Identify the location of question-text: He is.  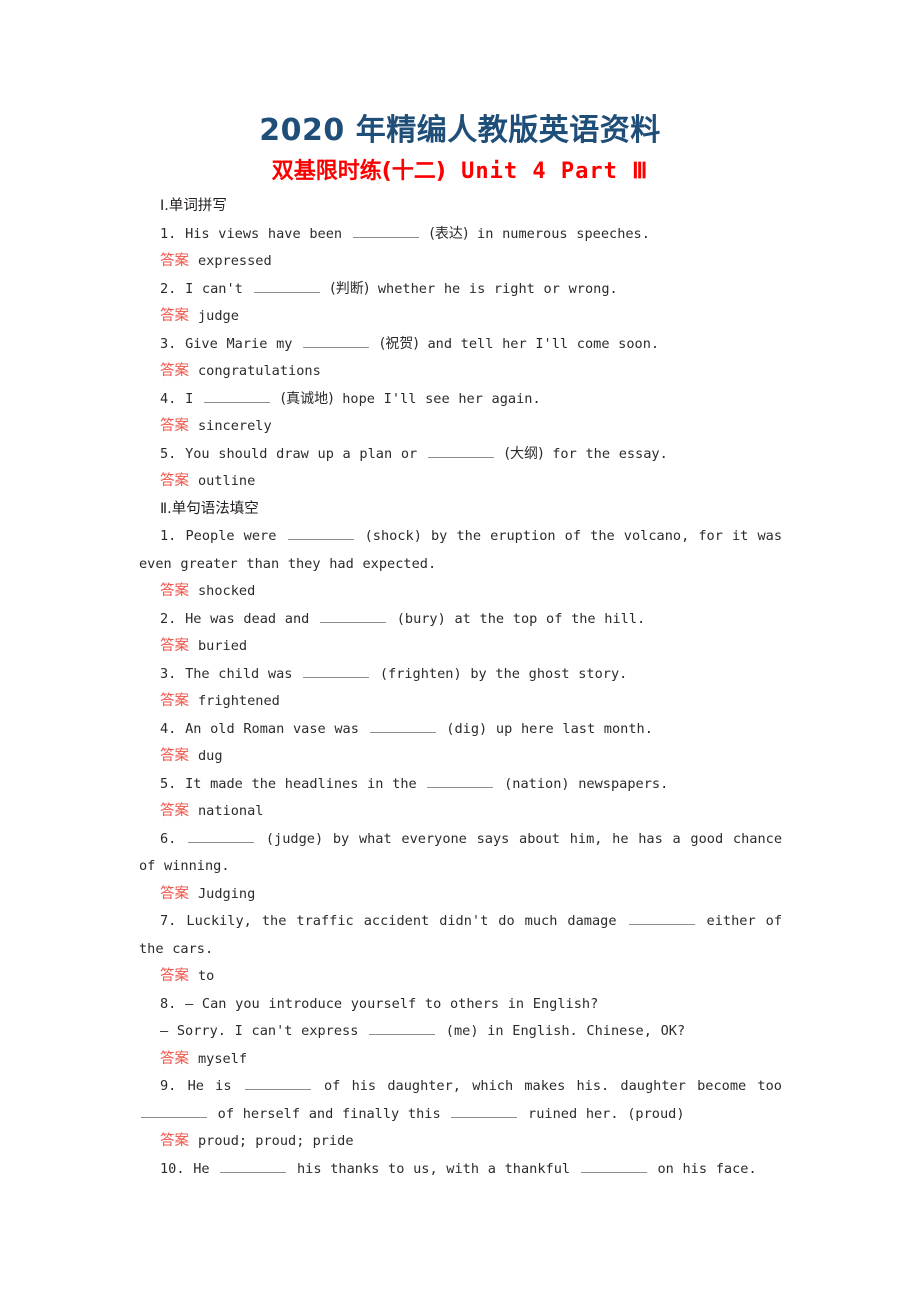
(215, 1086).